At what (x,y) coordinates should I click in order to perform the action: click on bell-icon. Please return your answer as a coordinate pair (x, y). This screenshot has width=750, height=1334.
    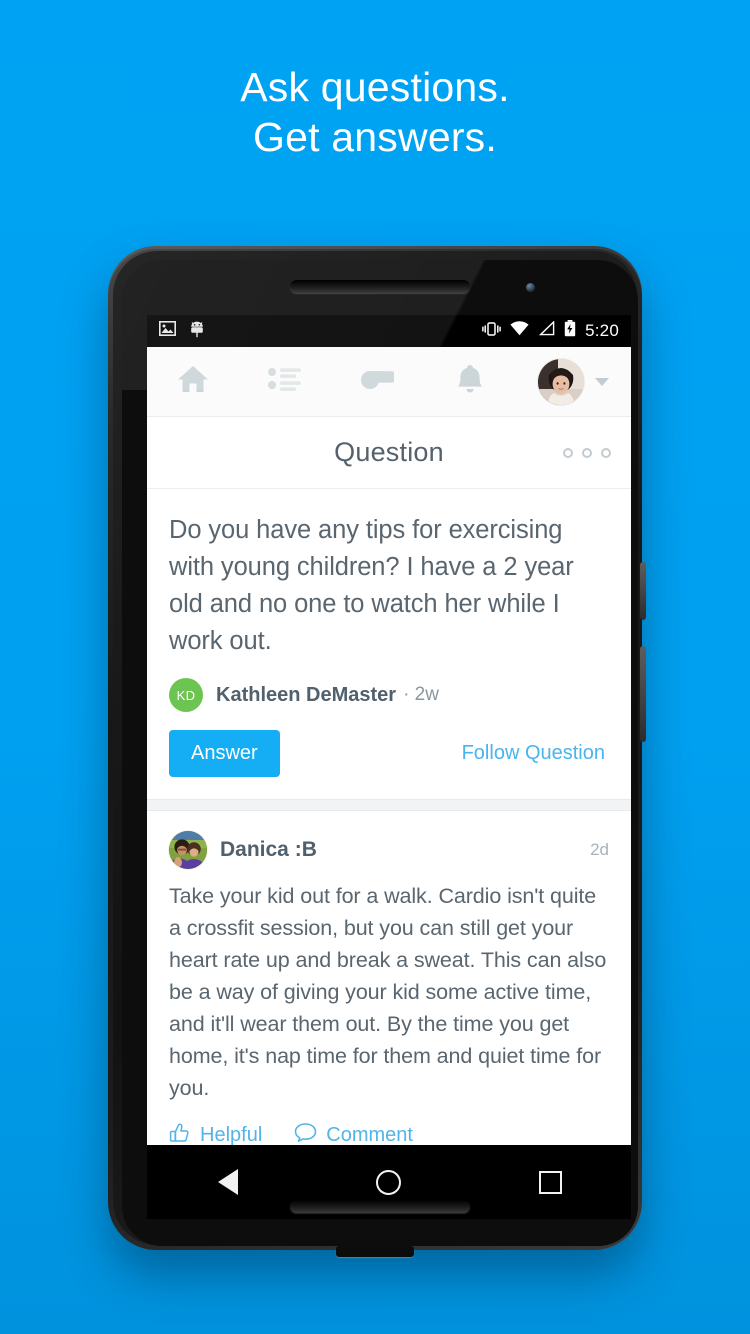
    Looking at the image, I should click on (470, 381).